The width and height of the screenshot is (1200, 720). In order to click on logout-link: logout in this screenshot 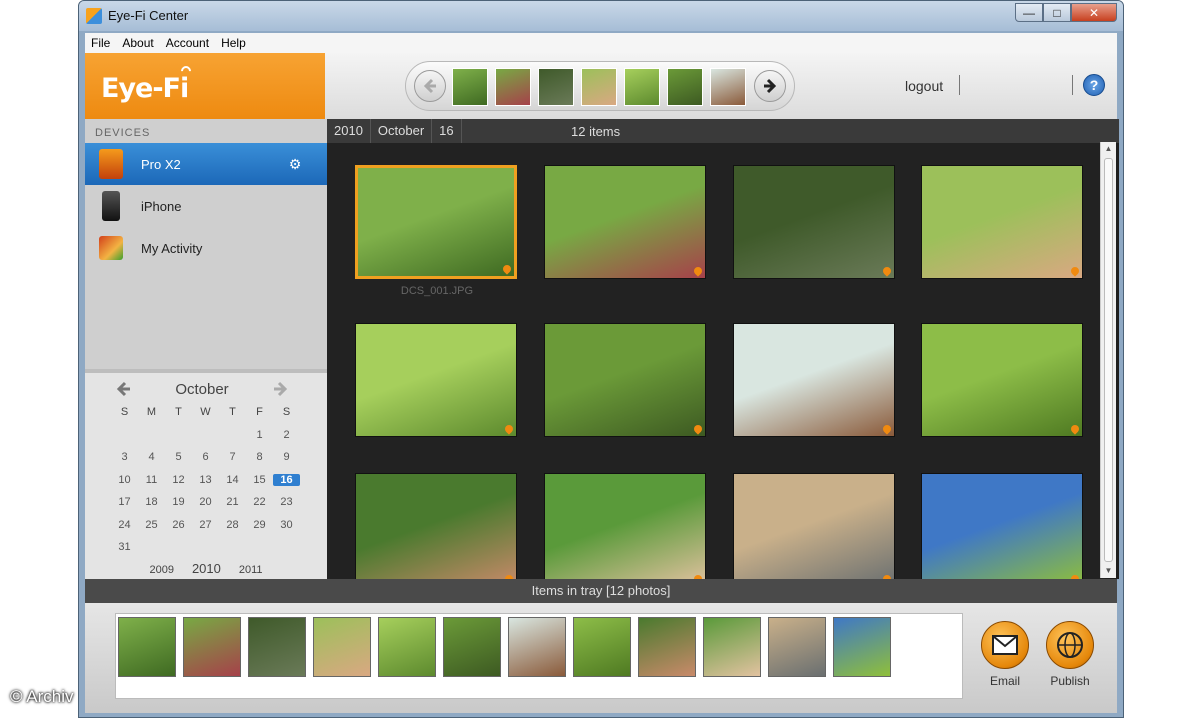, I will do `click(924, 86)`.